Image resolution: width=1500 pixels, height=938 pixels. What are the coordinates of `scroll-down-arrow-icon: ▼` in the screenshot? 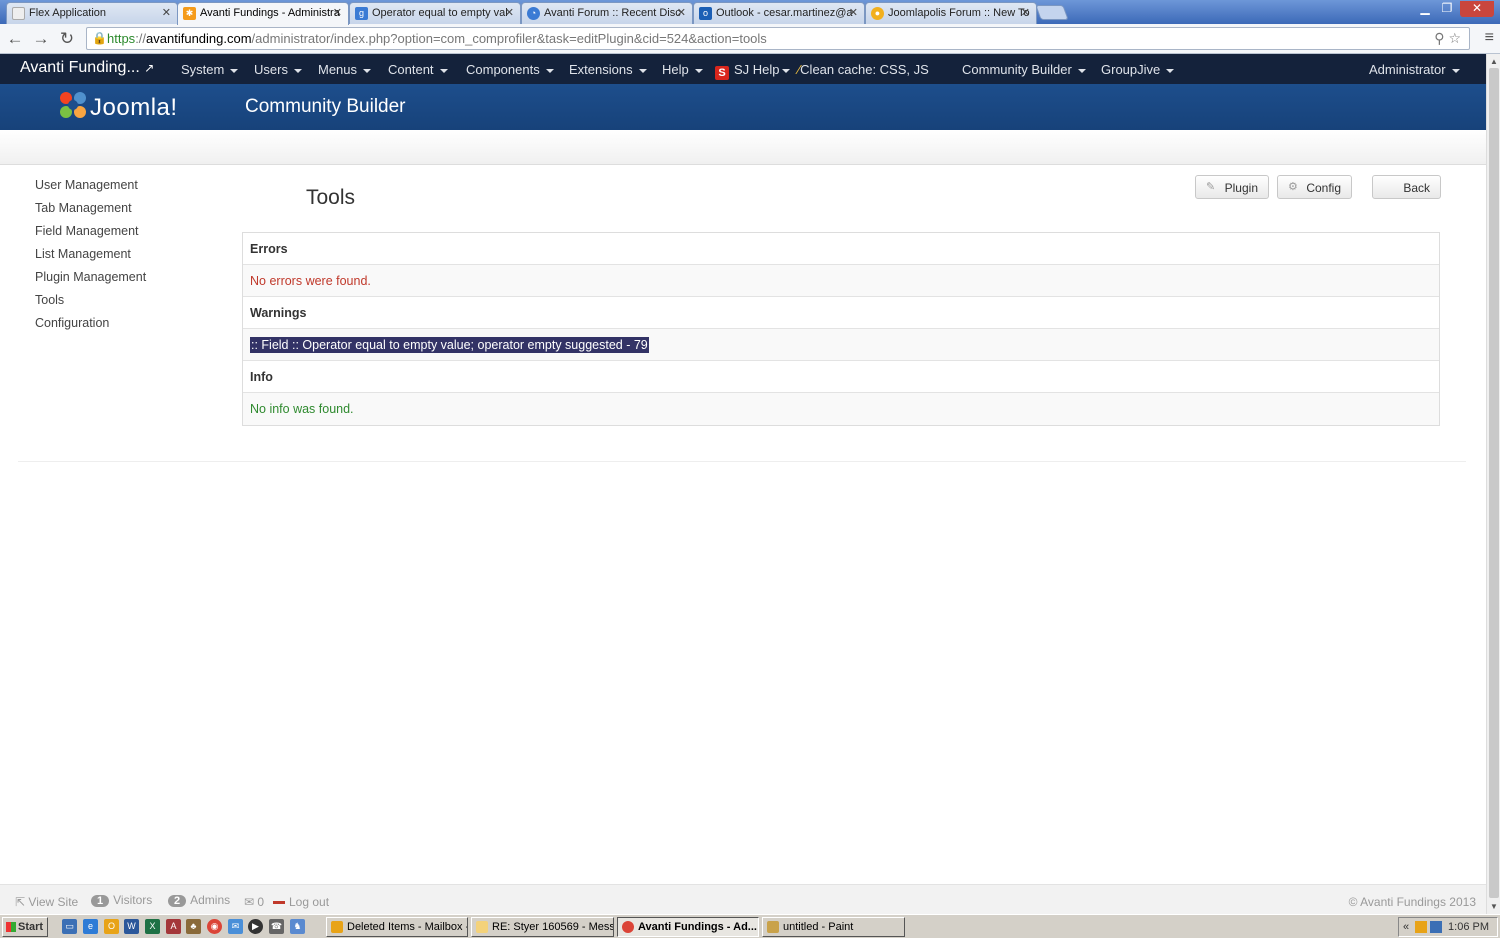 It's located at (1494, 906).